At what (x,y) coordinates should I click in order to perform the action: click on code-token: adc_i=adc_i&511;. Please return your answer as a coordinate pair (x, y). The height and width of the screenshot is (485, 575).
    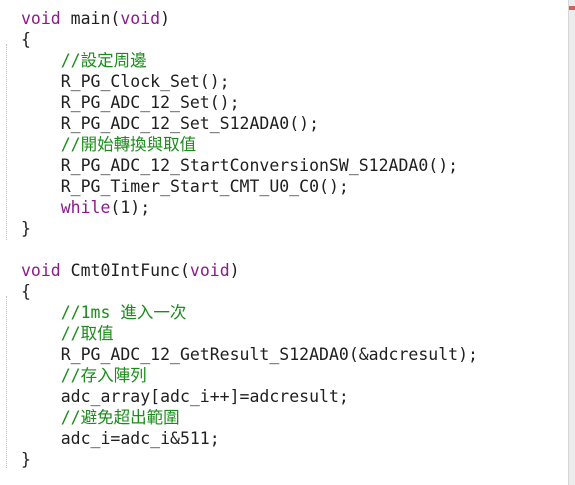
    Looking at the image, I should click on (120, 438).